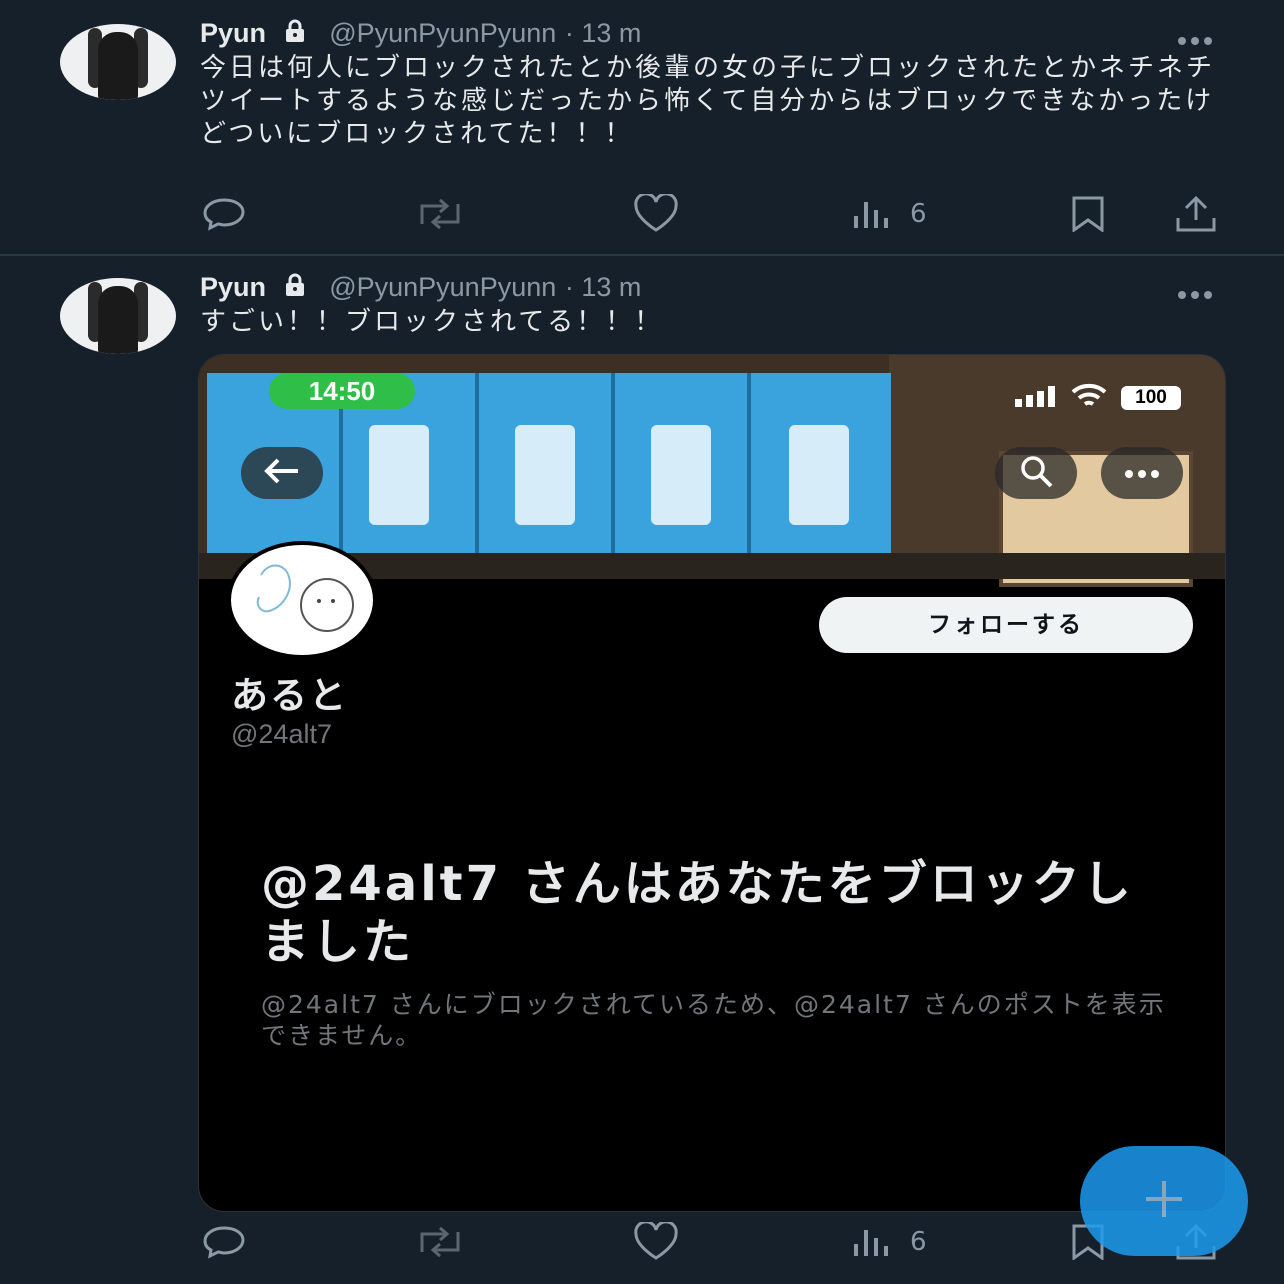 The width and height of the screenshot is (1284, 1284). What do you see at coordinates (1006, 625) in the screenshot?
I see `follow-button: フォローする` at bounding box center [1006, 625].